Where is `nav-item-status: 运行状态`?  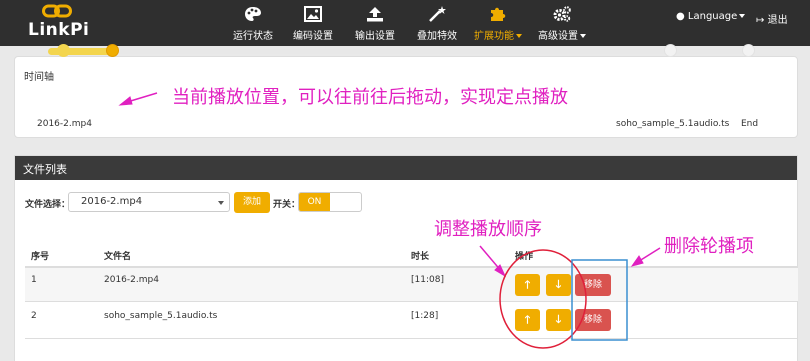
nav-item-status: 运行状态 is located at coordinates (253, 23).